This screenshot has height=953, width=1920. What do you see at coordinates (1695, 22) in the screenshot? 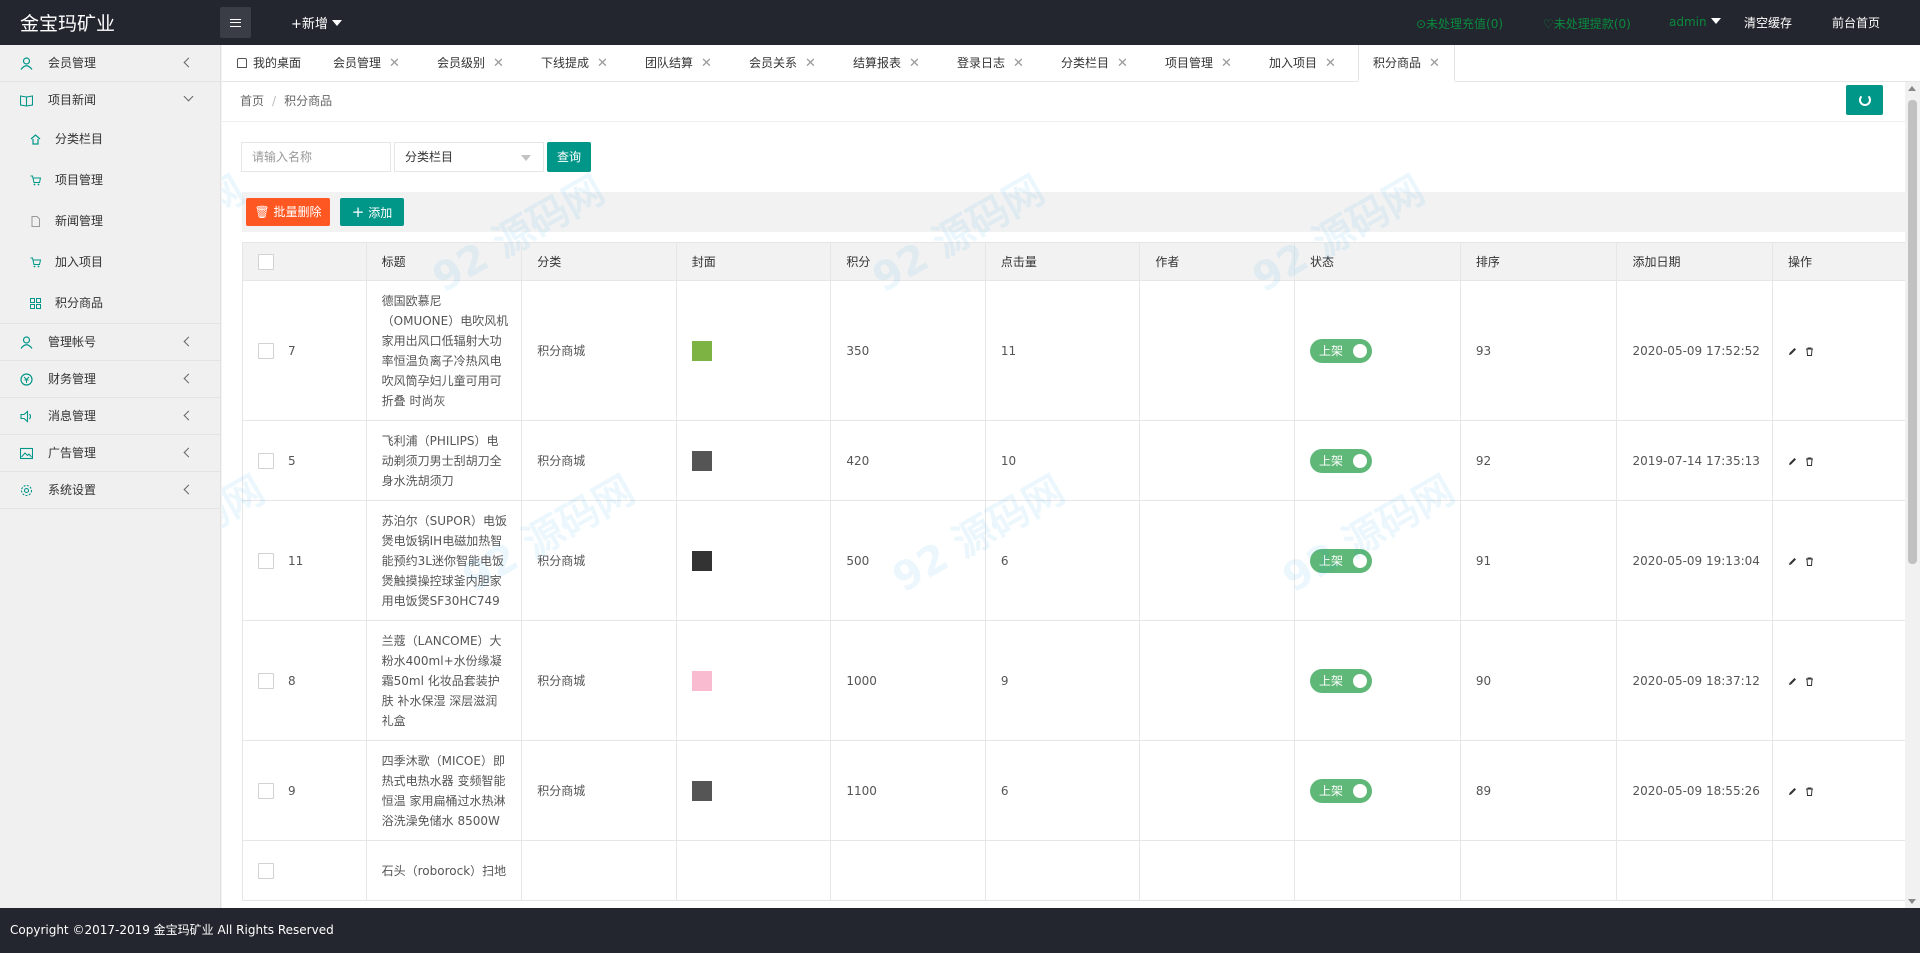
I see `admin-user-menu: admin` at bounding box center [1695, 22].